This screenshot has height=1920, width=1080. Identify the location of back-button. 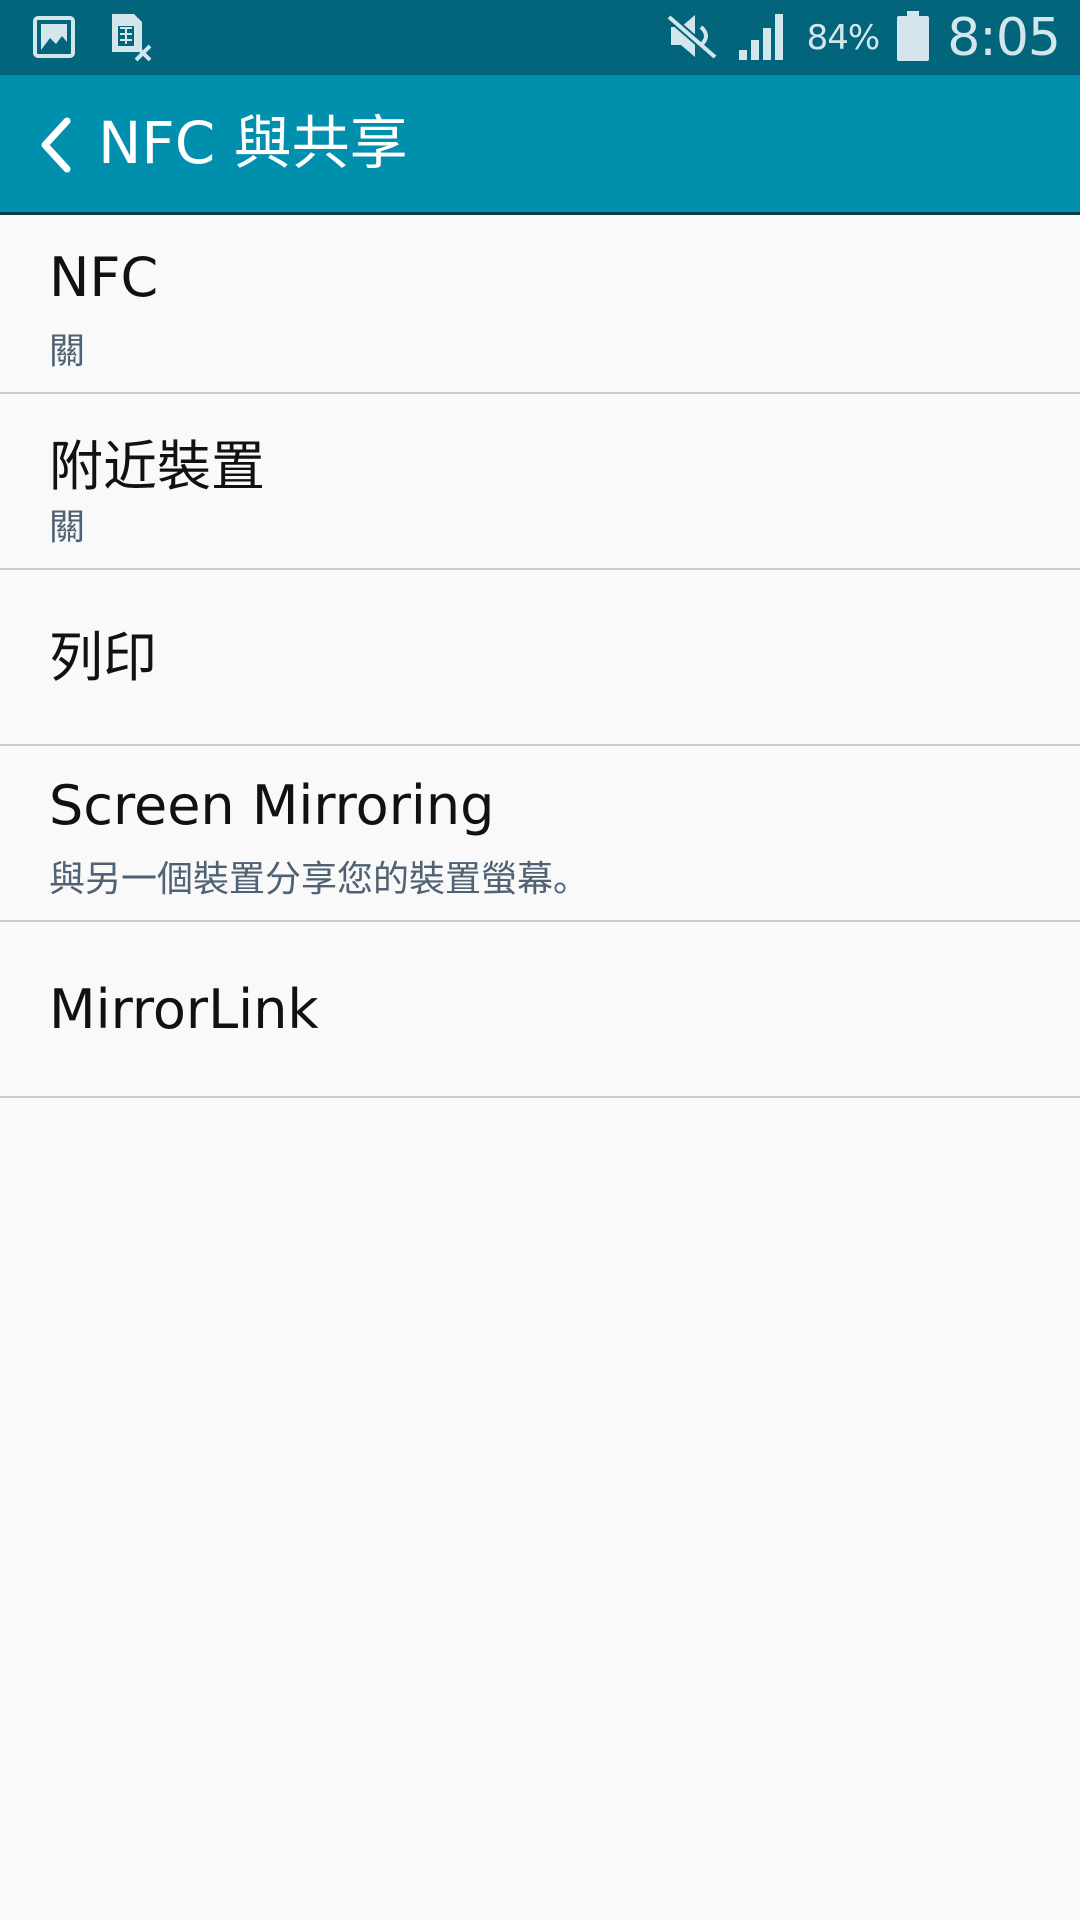
(55, 145).